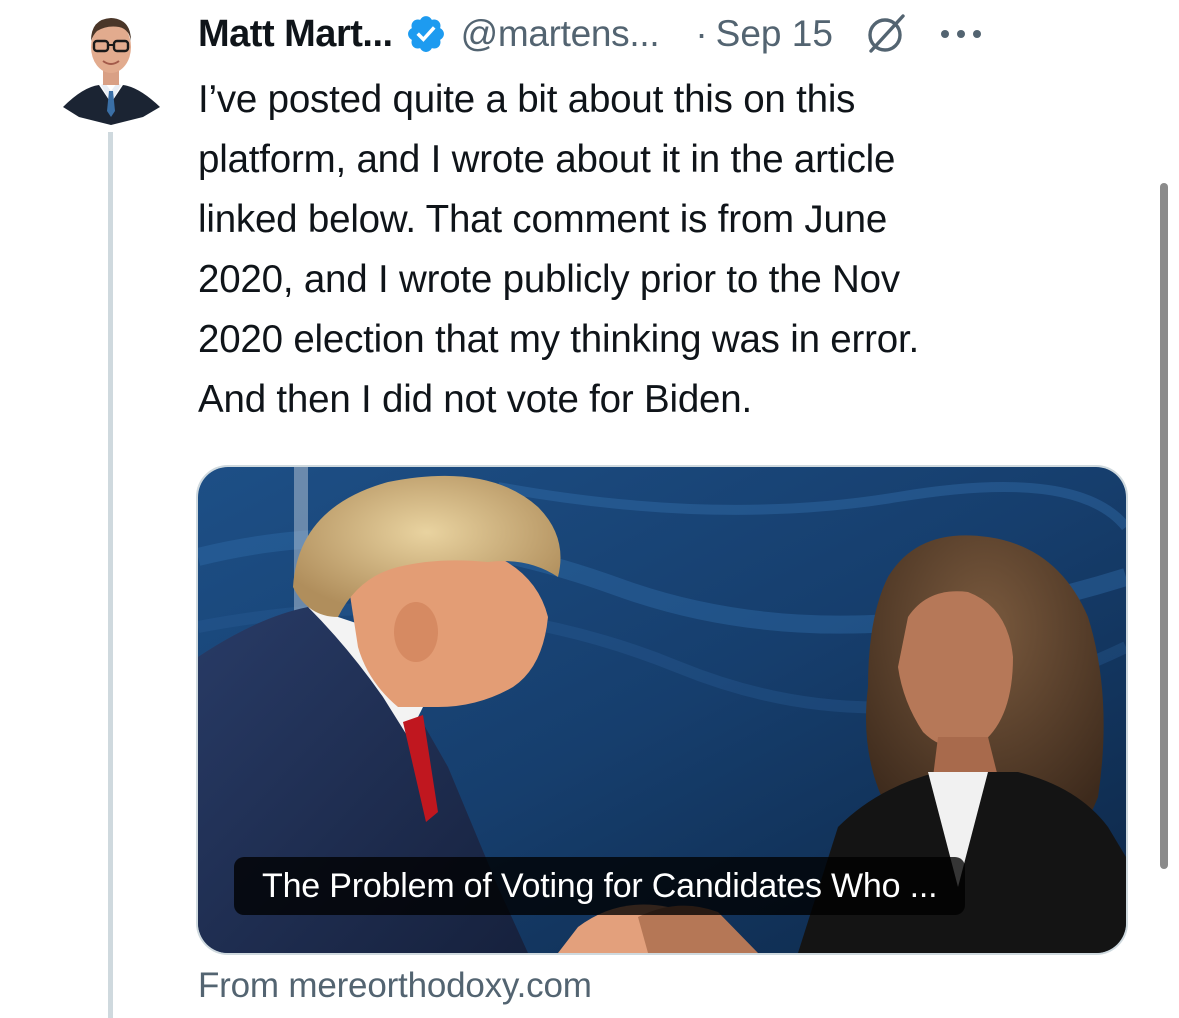  What do you see at coordinates (774, 34) in the screenshot?
I see `tweet-date: Sep 15` at bounding box center [774, 34].